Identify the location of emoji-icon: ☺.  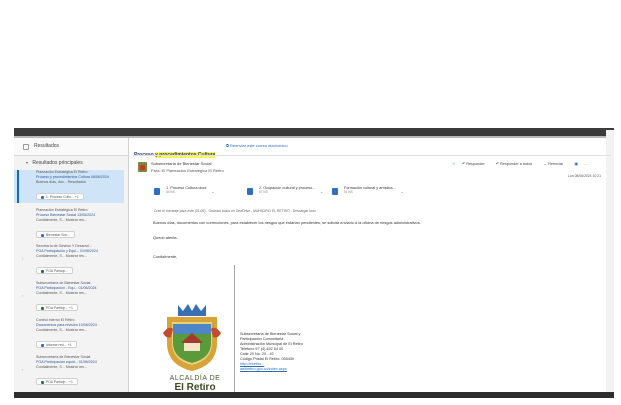
(454, 164).